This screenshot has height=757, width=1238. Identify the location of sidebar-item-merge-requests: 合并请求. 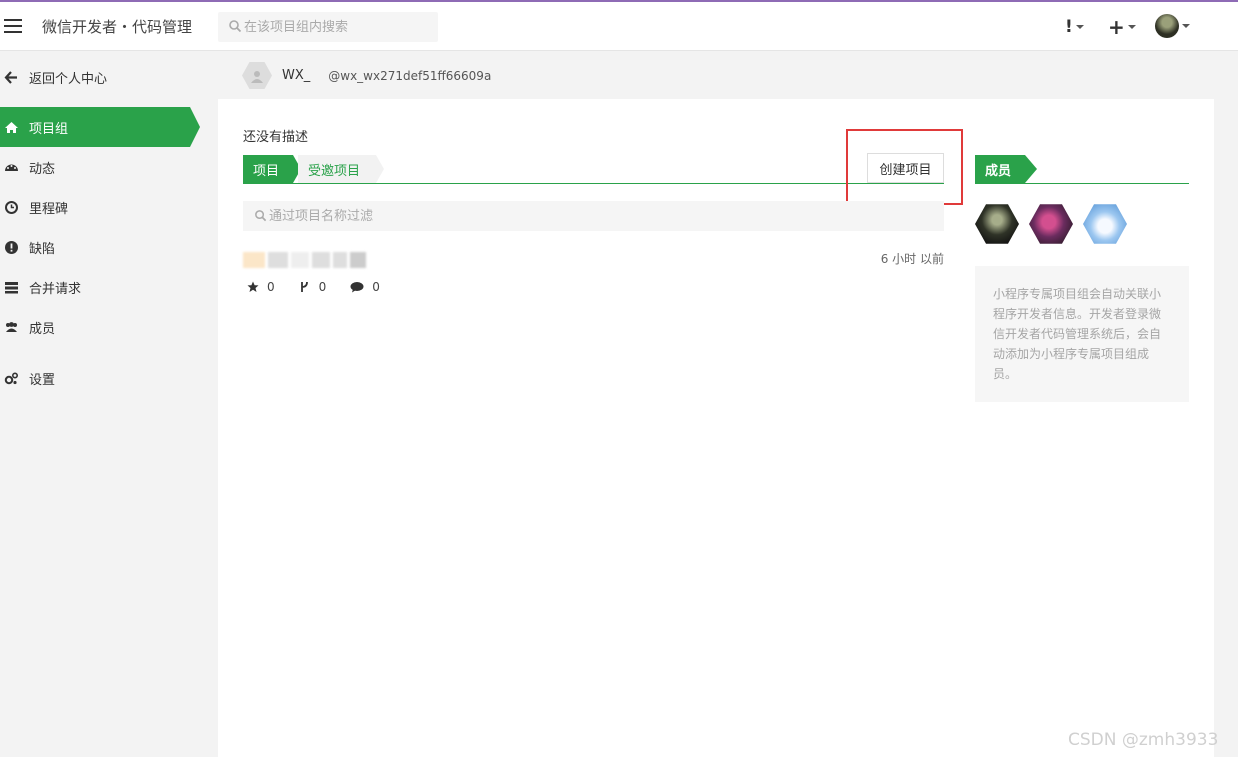
(109, 287).